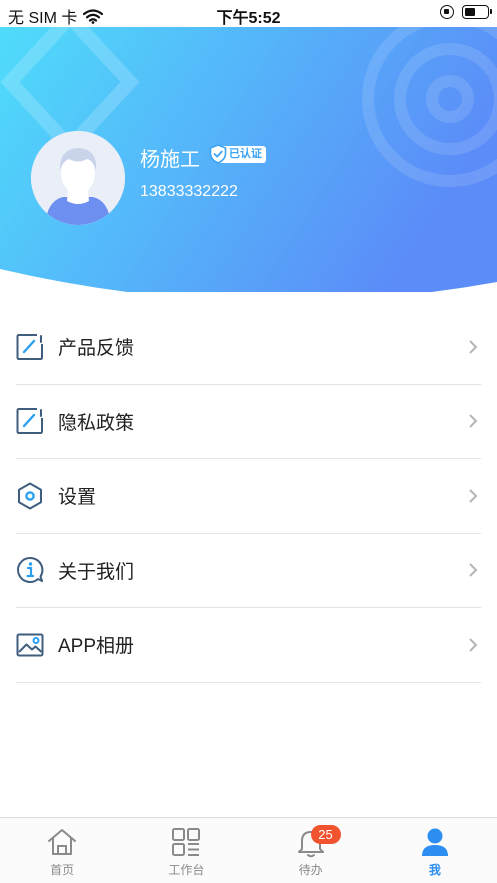  What do you see at coordinates (434, 870) in the screenshot?
I see `tab-label: 我` at bounding box center [434, 870].